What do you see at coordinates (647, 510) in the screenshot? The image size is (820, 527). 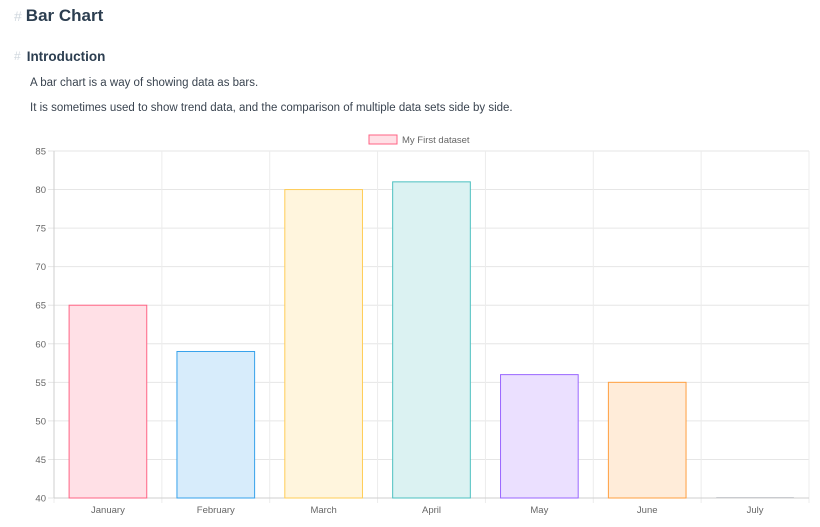 I see `x-tick-label: June` at bounding box center [647, 510].